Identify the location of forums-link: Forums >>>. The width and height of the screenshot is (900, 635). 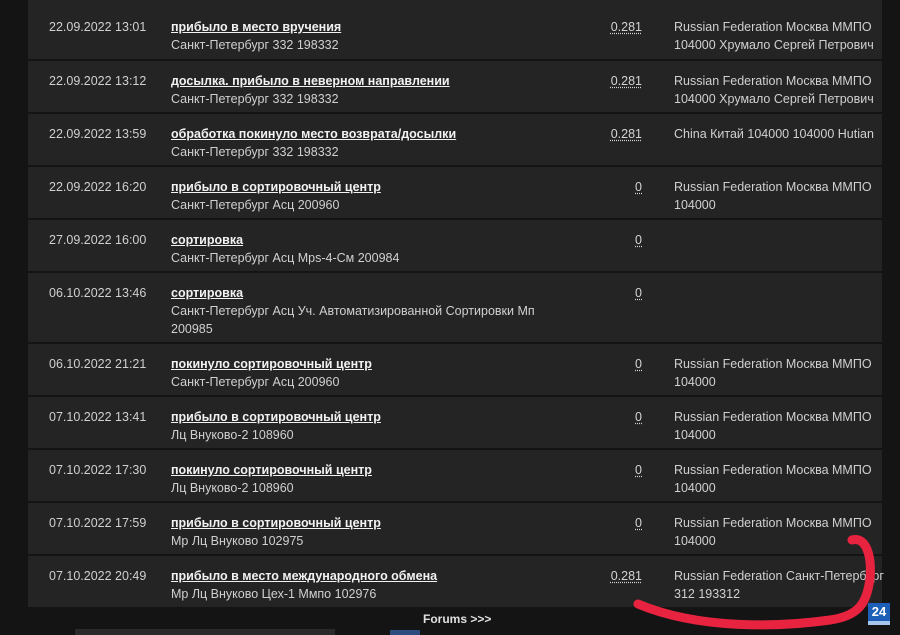
(457, 619).